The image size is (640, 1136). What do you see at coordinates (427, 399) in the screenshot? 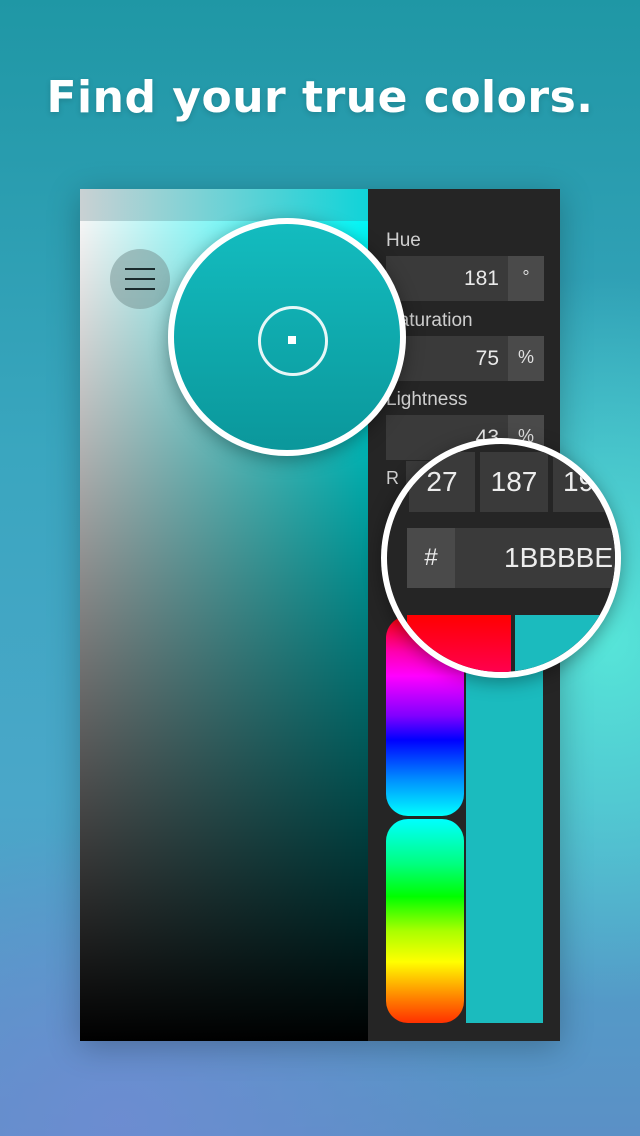
I see `lightness-label: Lightness` at bounding box center [427, 399].